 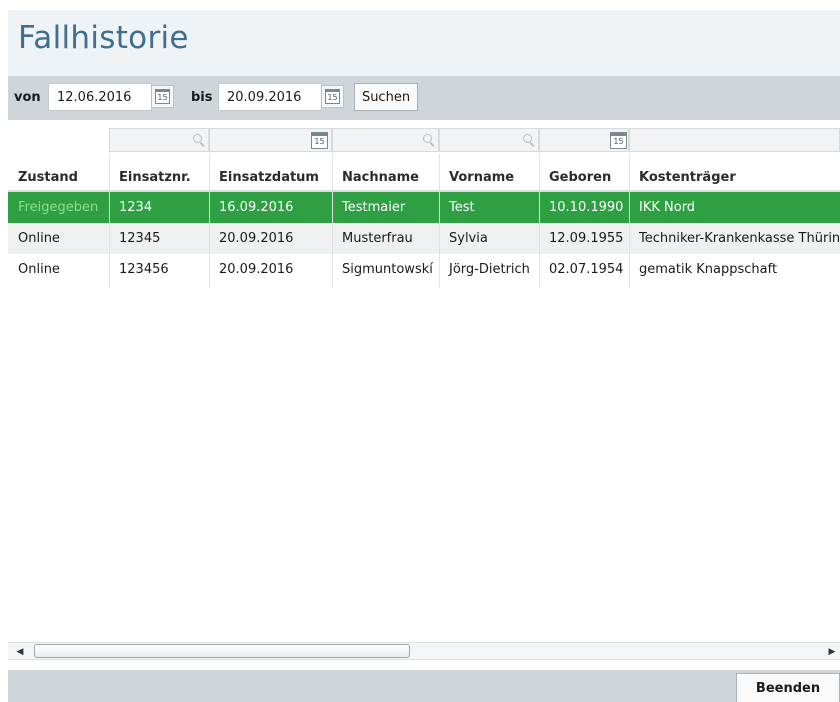 I want to click on cell-vorname: Sylvia, so click(x=468, y=238).